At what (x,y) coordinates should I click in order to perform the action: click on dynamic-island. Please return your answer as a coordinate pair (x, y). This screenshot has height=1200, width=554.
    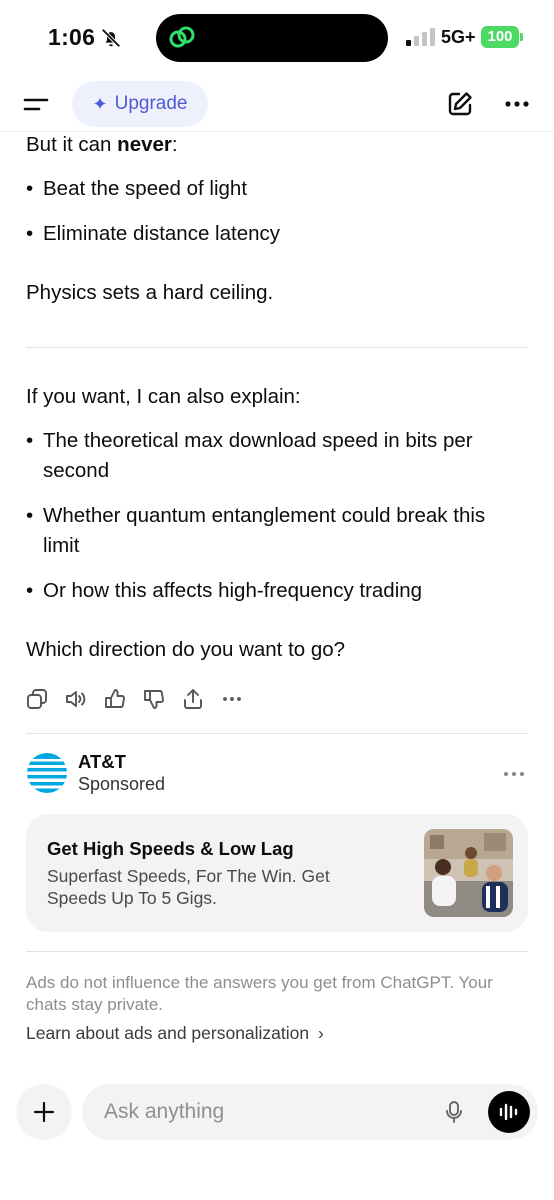
    Looking at the image, I should click on (272, 38).